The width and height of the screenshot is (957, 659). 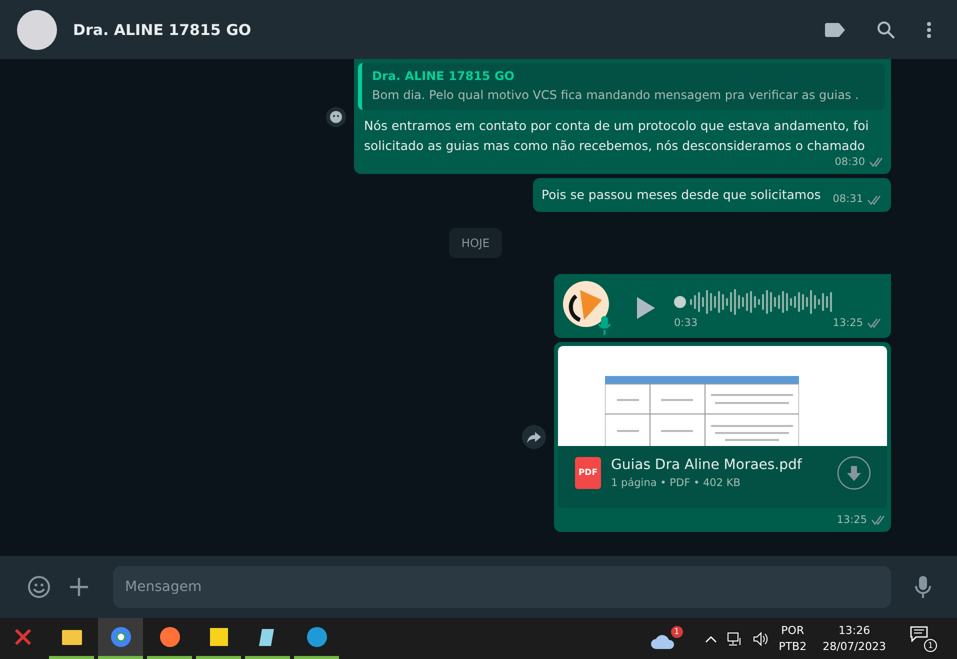 What do you see at coordinates (792, 646) in the screenshot?
I see `keyboard-layout: PTB2` at bounding box center [792, 646].